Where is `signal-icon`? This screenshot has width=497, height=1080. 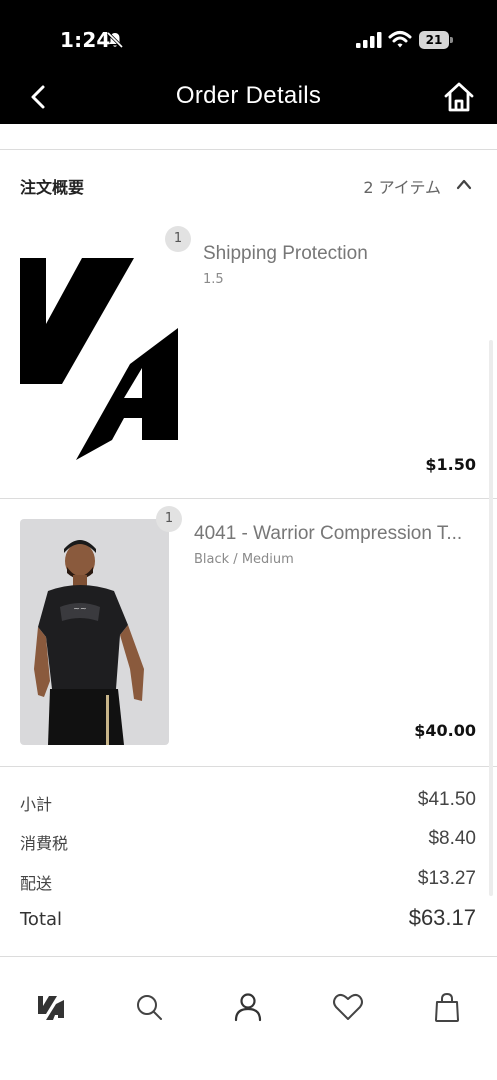
signal-icon is located at coordinates (369, 40).